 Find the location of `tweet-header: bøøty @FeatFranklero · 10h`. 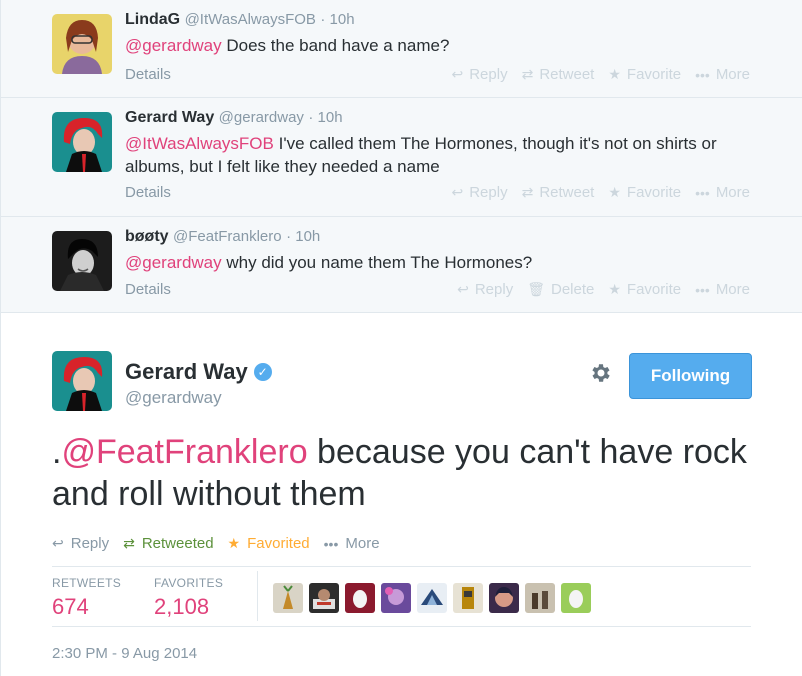

tweet-header: bøøty @FeatFranklero · 10h is located at coordinates (222, 237).